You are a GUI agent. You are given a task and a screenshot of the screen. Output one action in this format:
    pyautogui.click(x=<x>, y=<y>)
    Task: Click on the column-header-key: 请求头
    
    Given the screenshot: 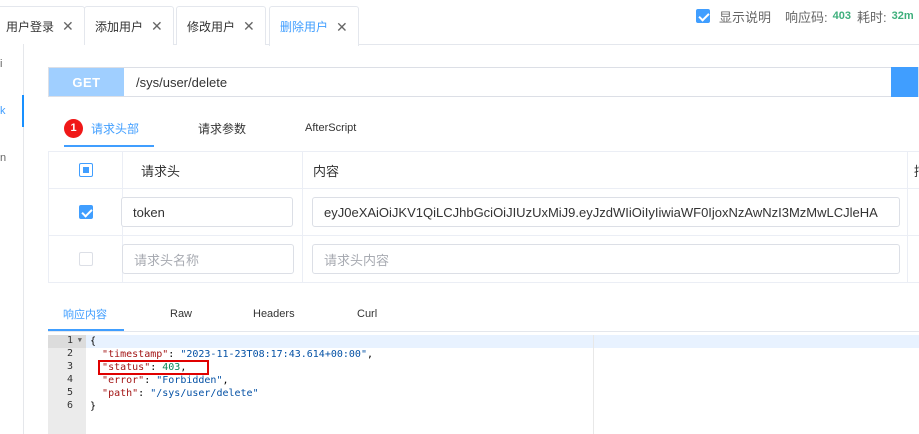 What is the action you would take?
    pyautogui.click(x=161, y=171)
    